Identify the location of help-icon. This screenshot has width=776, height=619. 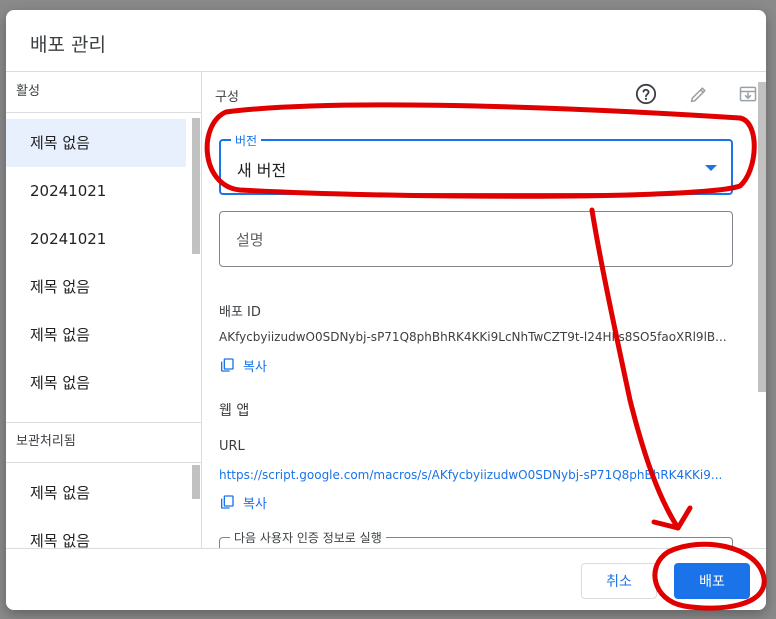
(646, 94).